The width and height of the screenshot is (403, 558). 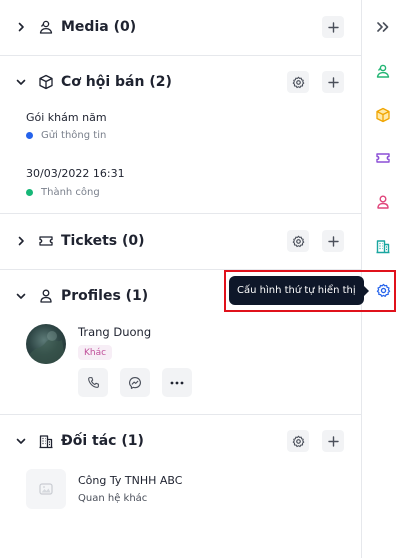 I want to click on opportunity-status: Thành công, so click(x=63, y=192).